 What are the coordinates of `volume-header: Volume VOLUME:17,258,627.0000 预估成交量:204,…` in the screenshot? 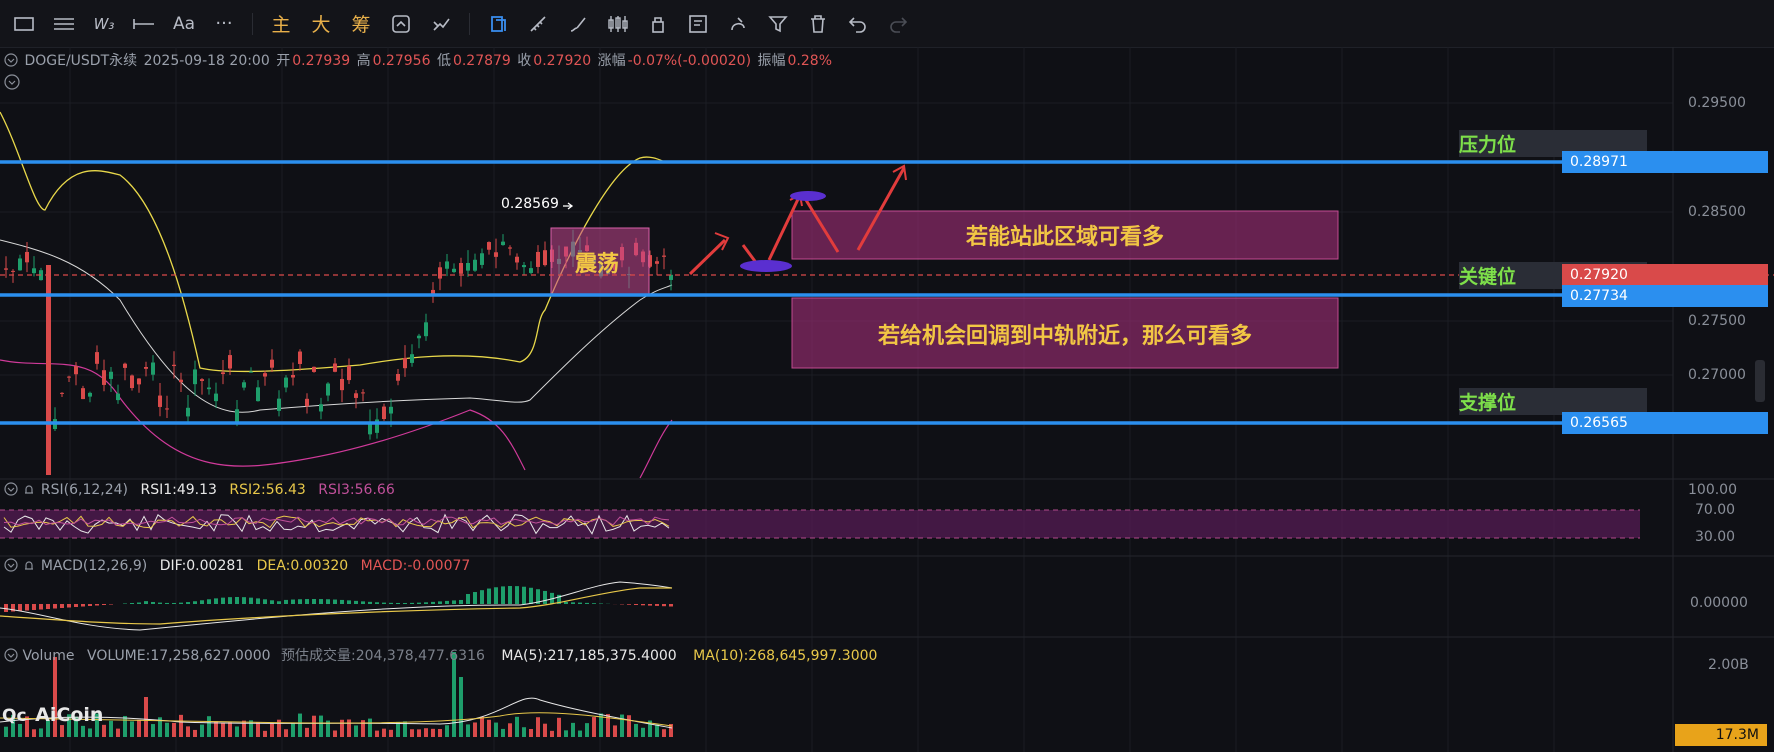 It's located at (441, 655).